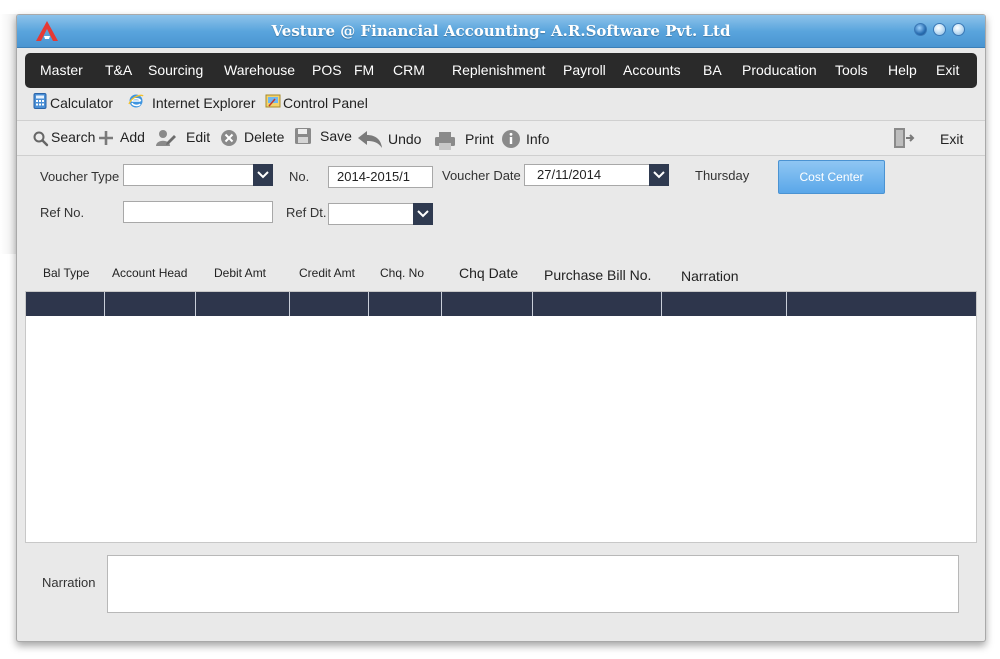 This screenshot has width=1000, height=659. What do you see at coordinates (306, 212) in the screenshot?
I see `ref-dt-label: Ref Dt.` at bounding box center [306, 212].